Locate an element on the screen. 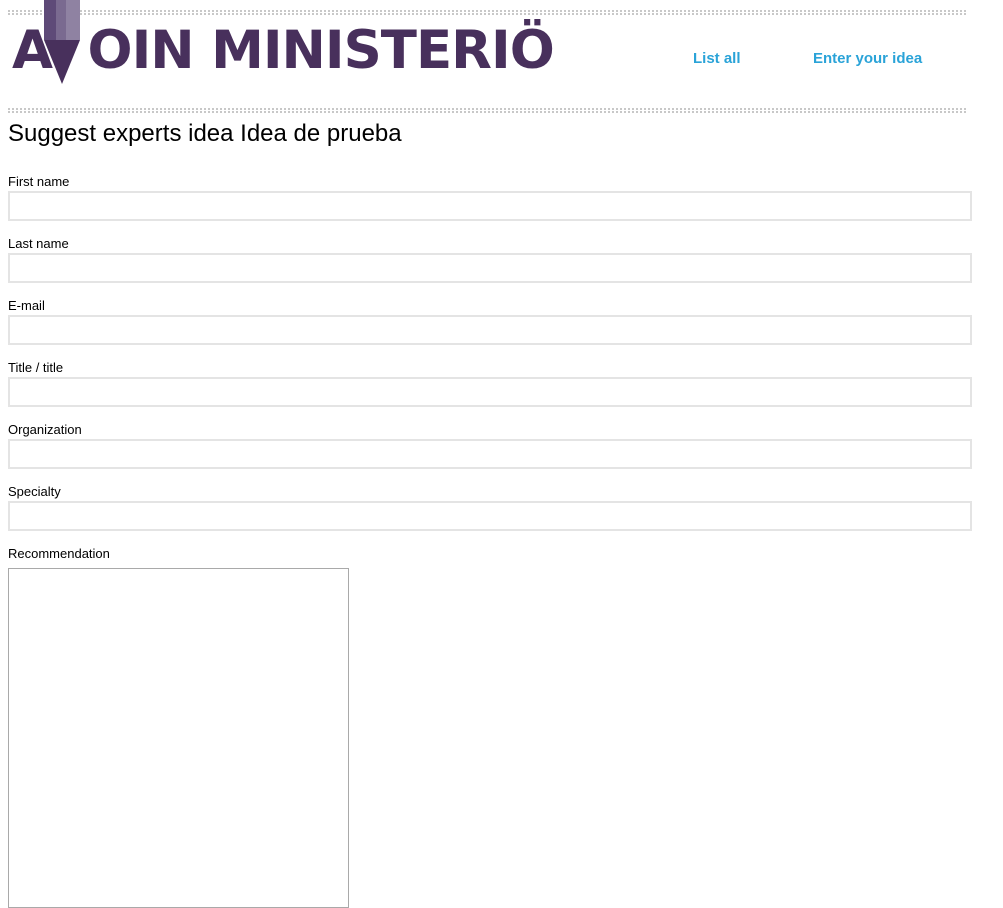 The width and height of the screenshot is (1003, 908). title-label: Title / title is located at coordinates (36, 367).